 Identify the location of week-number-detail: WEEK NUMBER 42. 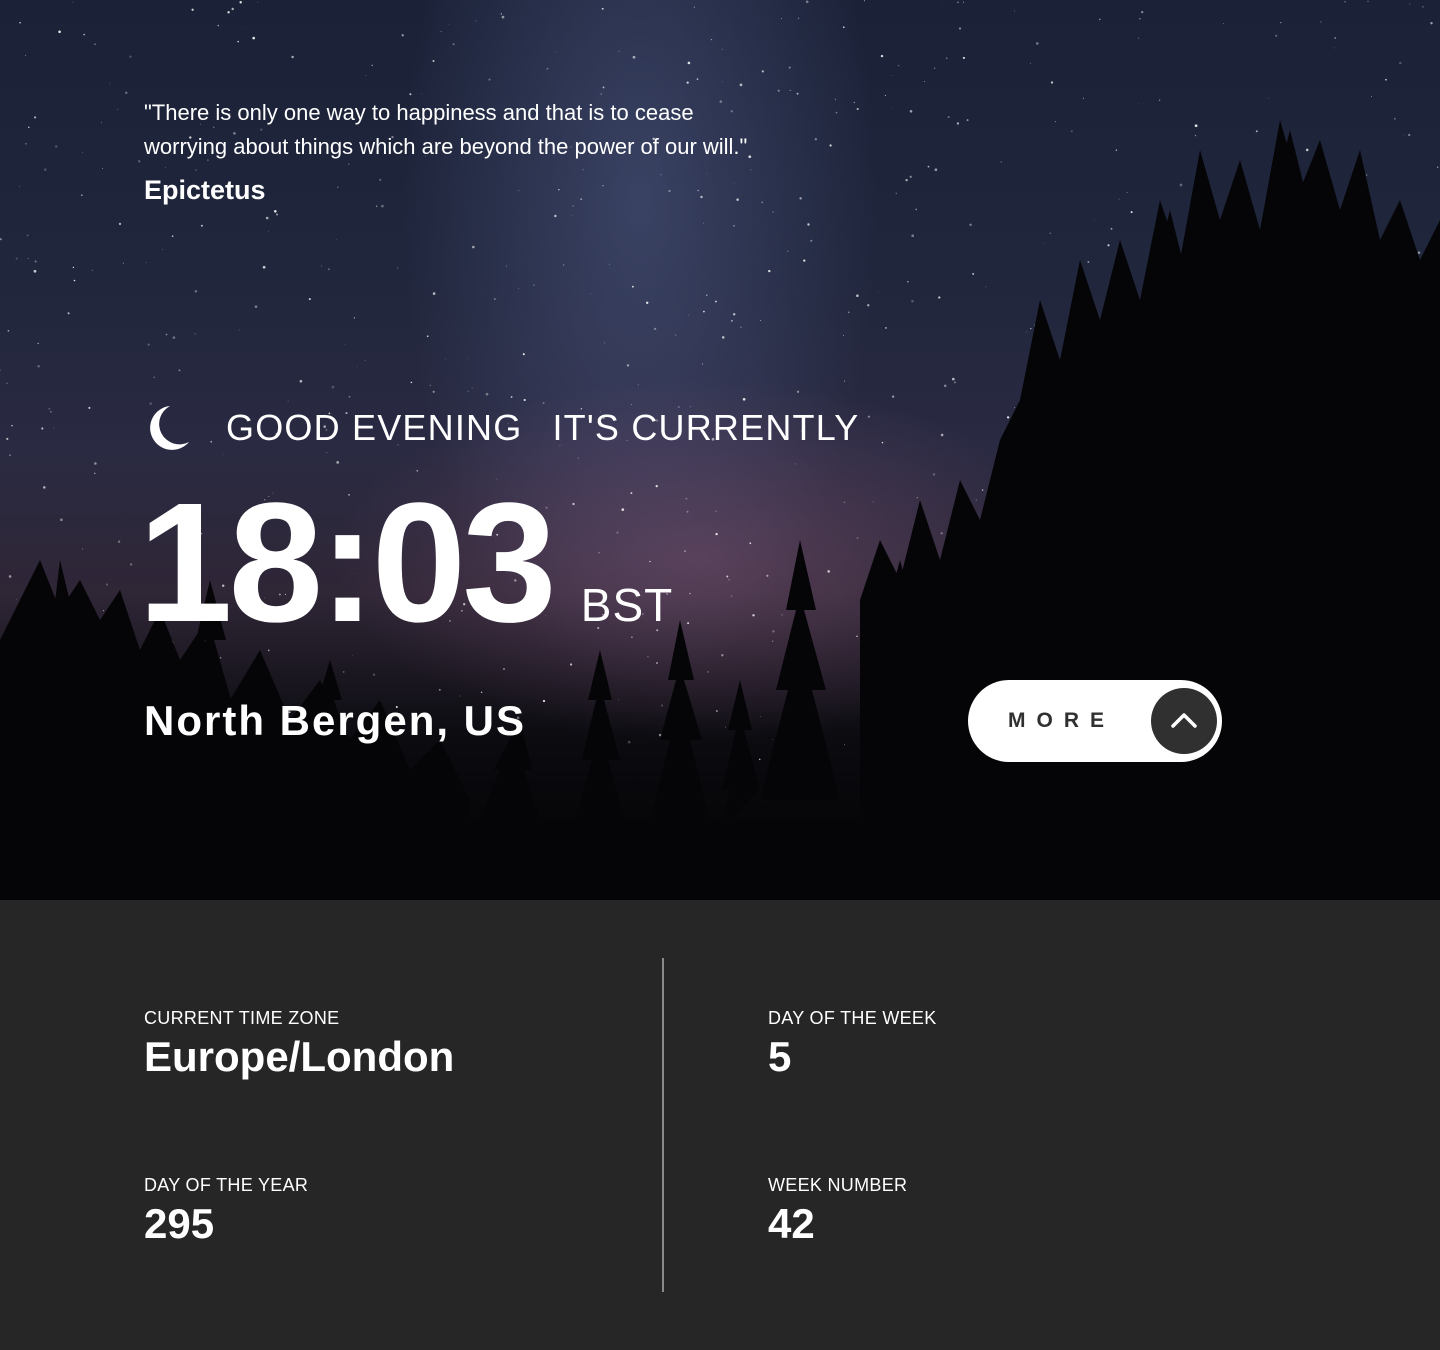
(1008, 1211).